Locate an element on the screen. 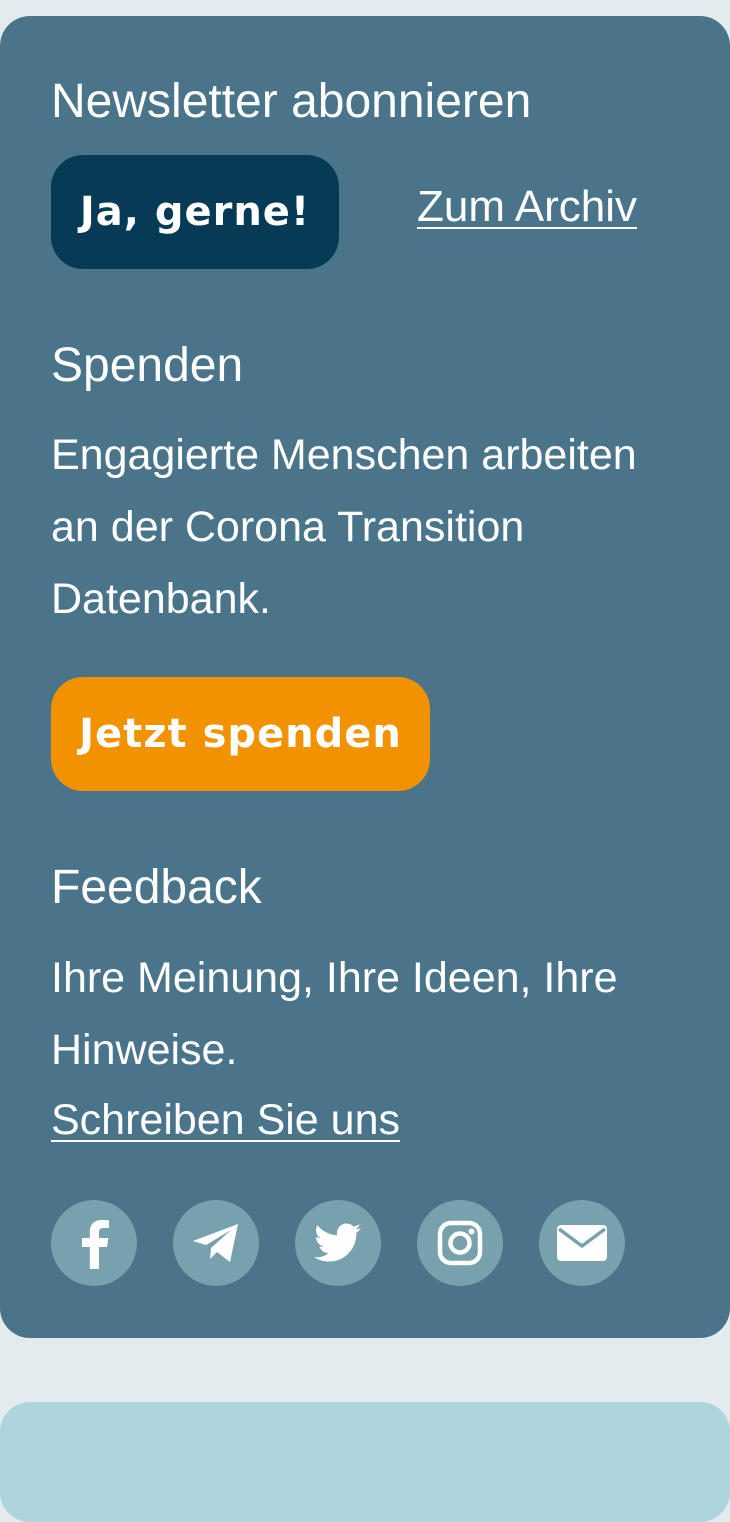 The height and width of the screenshot is (1522, 730). newsletter-subscribe-button: Ja, gerne! is located at coordinates (195, 212).